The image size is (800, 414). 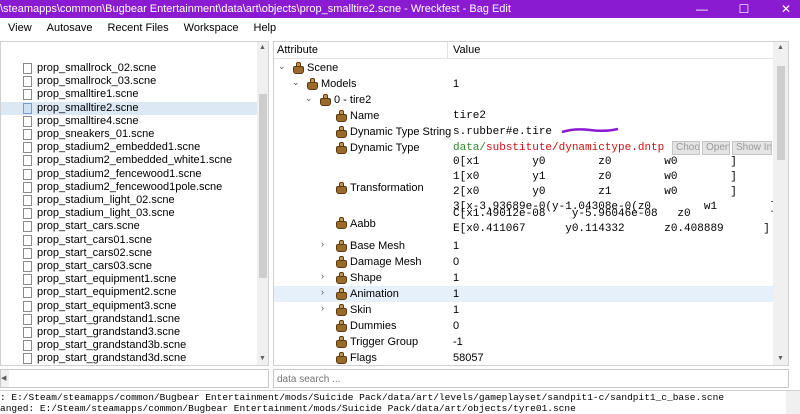 I want to click on file-list-item: prop_smalltire2.scne, so click(x=129, y=108).